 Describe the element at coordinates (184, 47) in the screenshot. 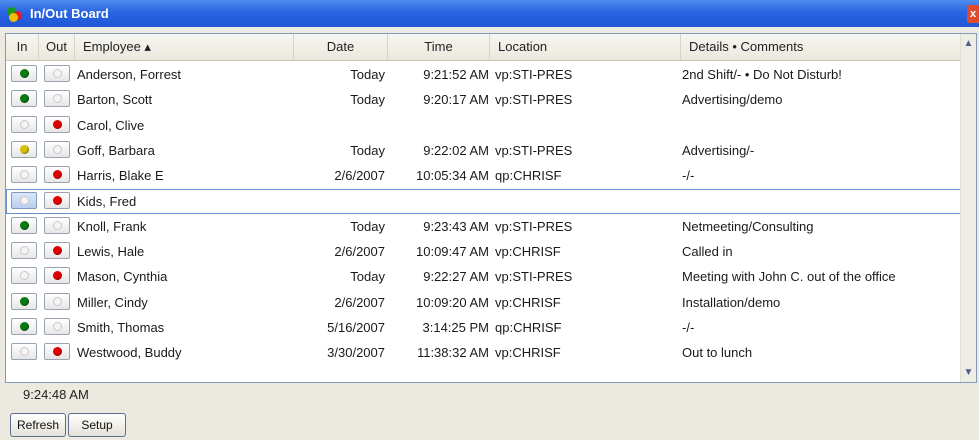

I see `column-header-employee: Employee ▴` at that location.